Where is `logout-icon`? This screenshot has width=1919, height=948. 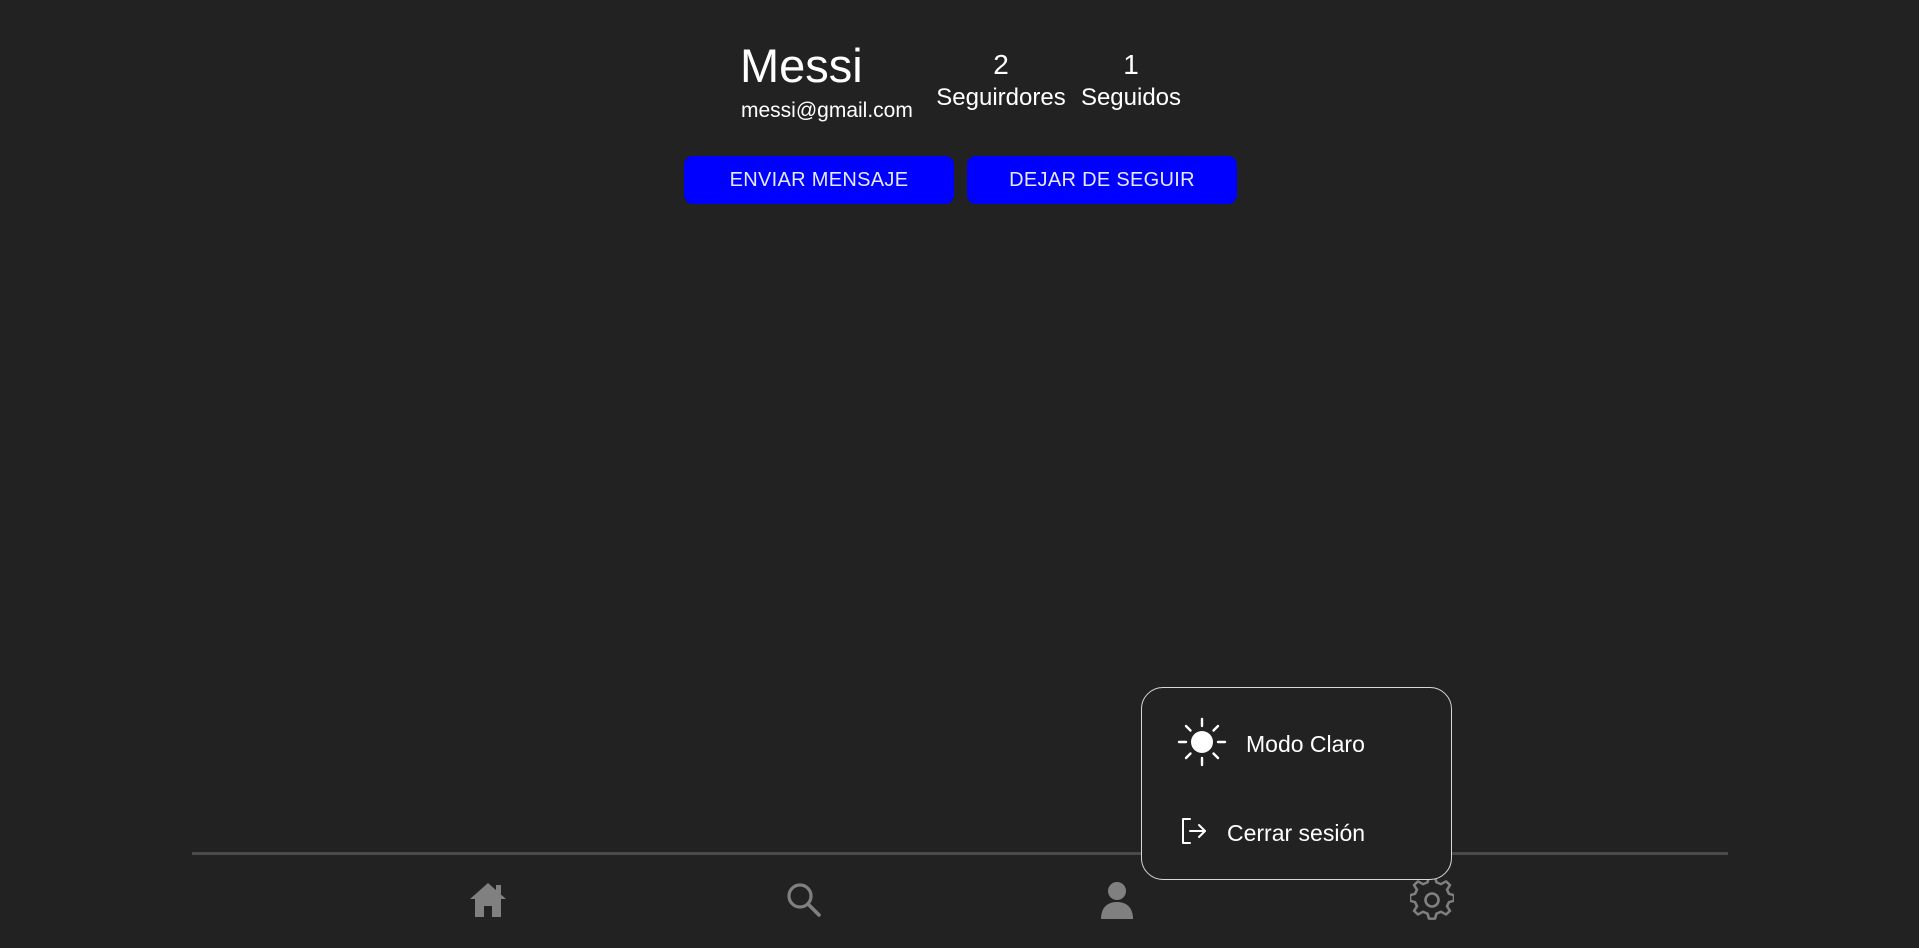 logout-icon is located at coordinates (1194, 833).